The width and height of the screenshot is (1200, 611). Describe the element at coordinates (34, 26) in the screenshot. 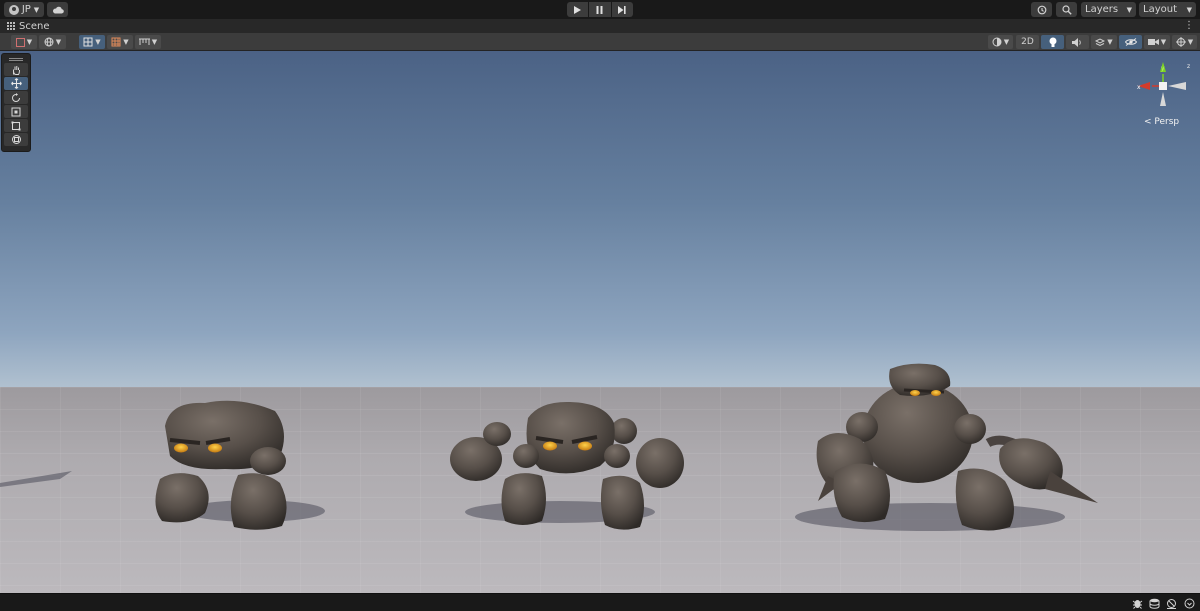

I see `tab-scene-label: Scene` at that location.